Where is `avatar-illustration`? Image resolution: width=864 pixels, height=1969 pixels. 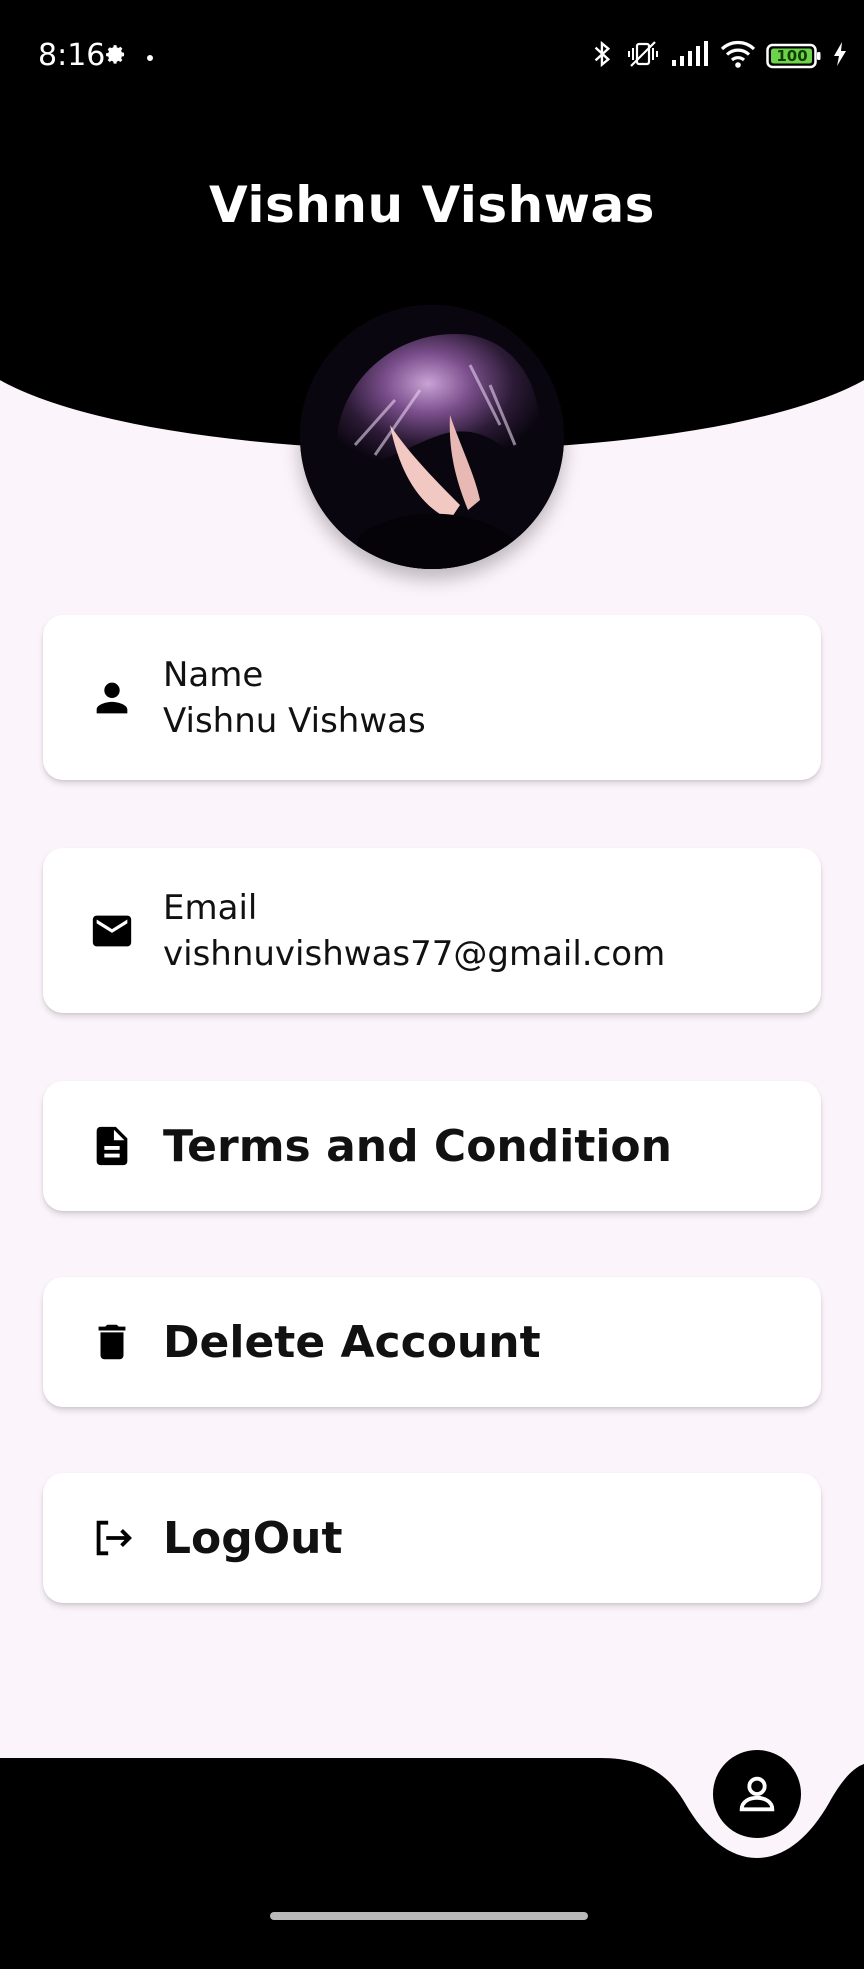
avatar-illustration is located at coordinates (432, 437).